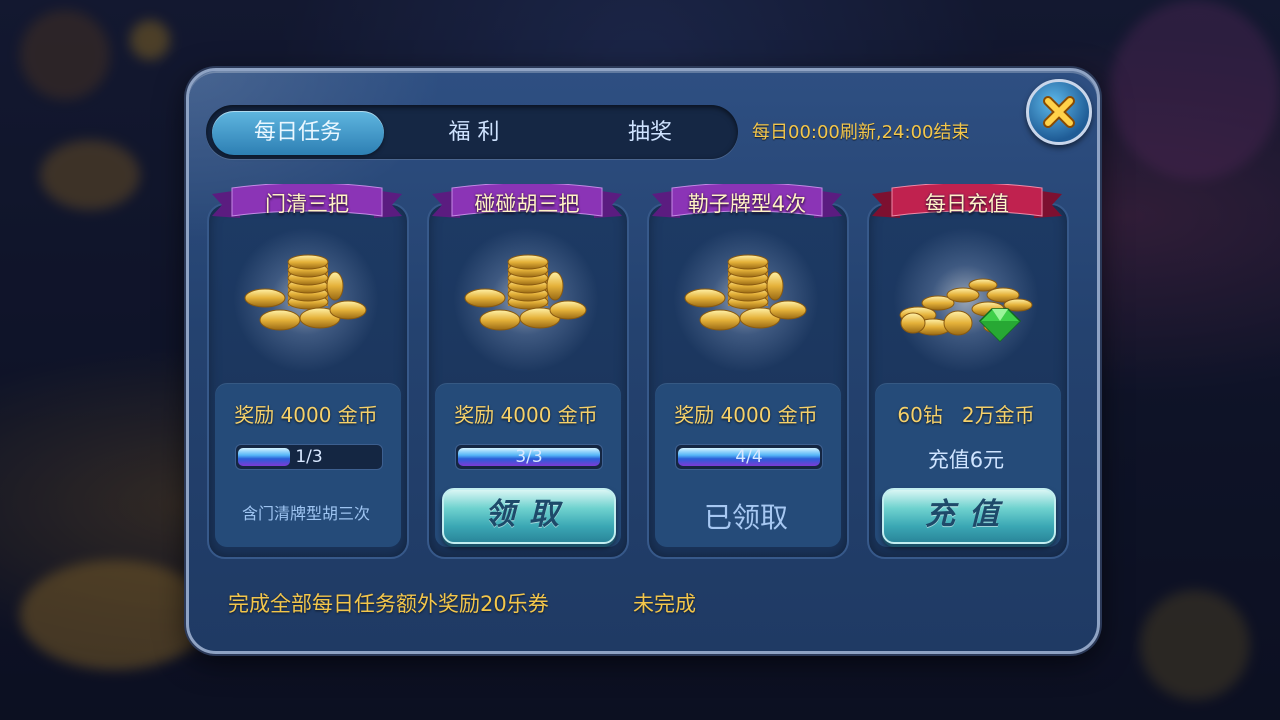  I want to click on close-button, so click(1059, 112).